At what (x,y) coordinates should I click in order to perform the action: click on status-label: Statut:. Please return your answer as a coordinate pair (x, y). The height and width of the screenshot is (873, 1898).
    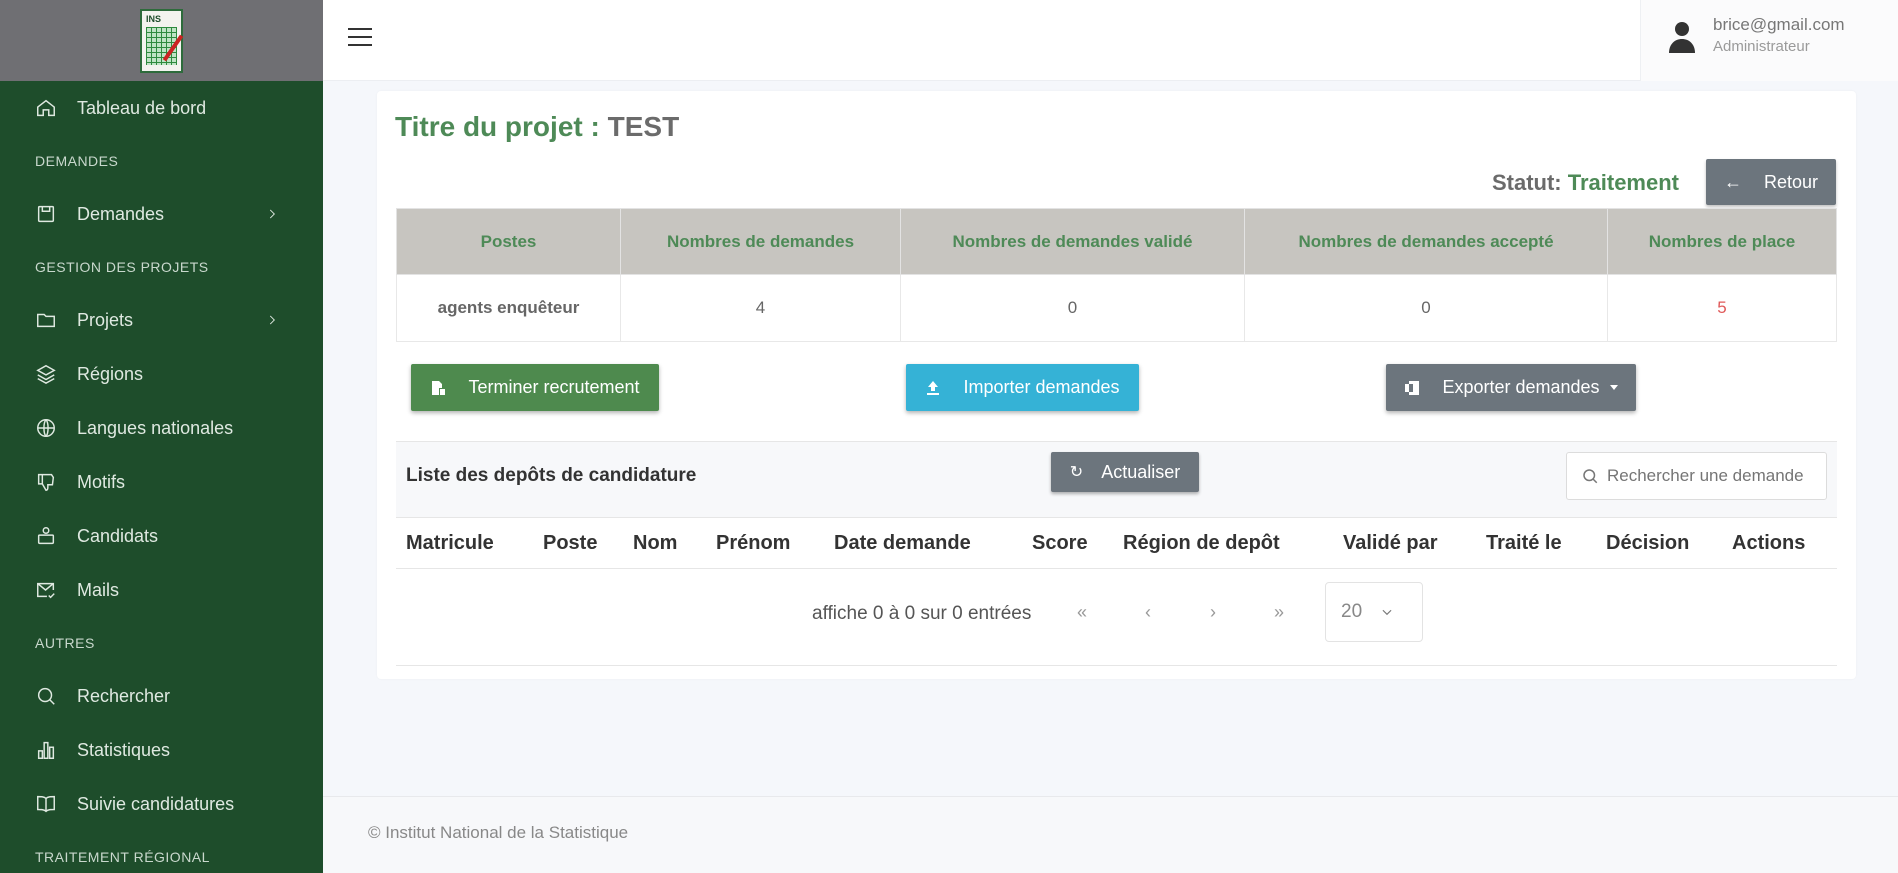
    Looking at the image, I should click on (1529, 182).